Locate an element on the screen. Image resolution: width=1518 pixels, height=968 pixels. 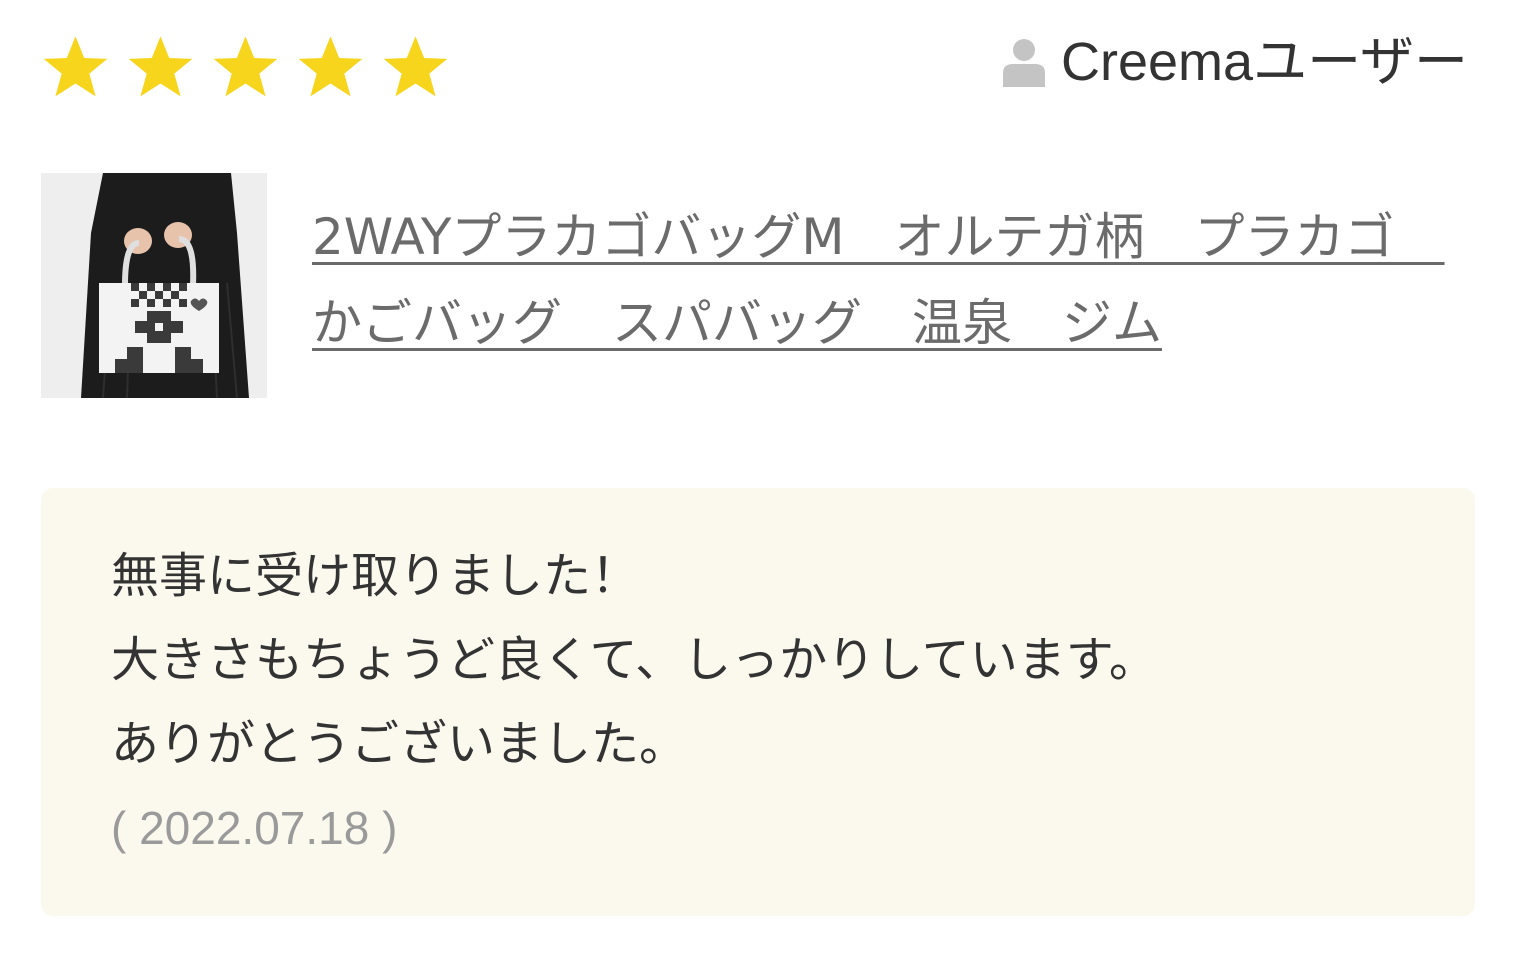
comment-line: 大きさもちょうど良くて、しっかりしています。 is located at coordinates (634, 660).